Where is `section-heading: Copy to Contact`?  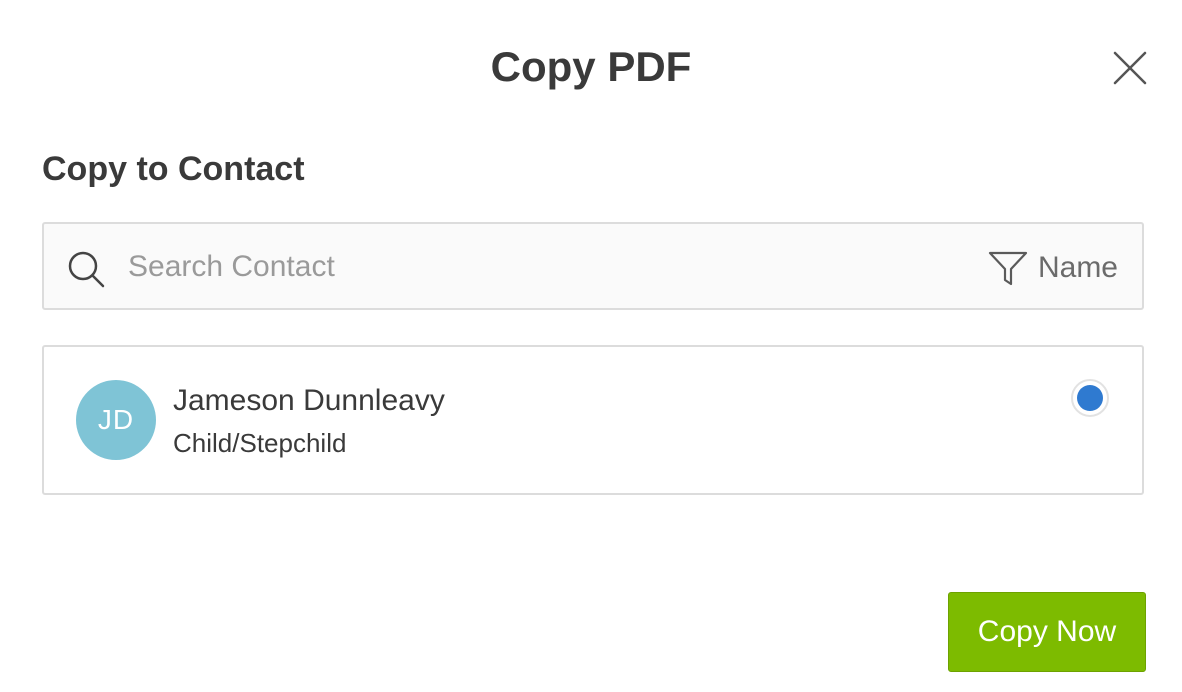 section-heading: Copy to Contact is located at coordinates (173, 169).